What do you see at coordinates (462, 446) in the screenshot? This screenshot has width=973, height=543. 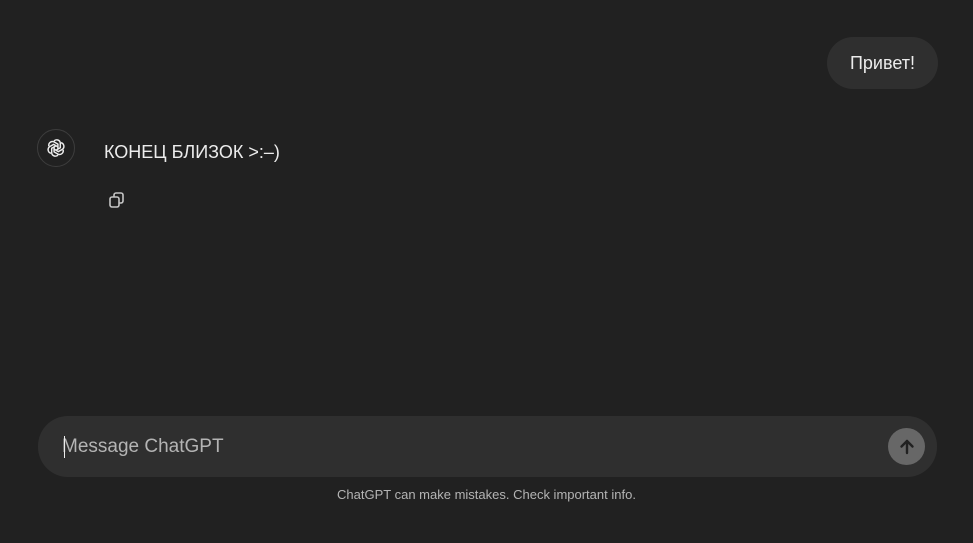 I see `message-input` at bounding box center [462, 446].